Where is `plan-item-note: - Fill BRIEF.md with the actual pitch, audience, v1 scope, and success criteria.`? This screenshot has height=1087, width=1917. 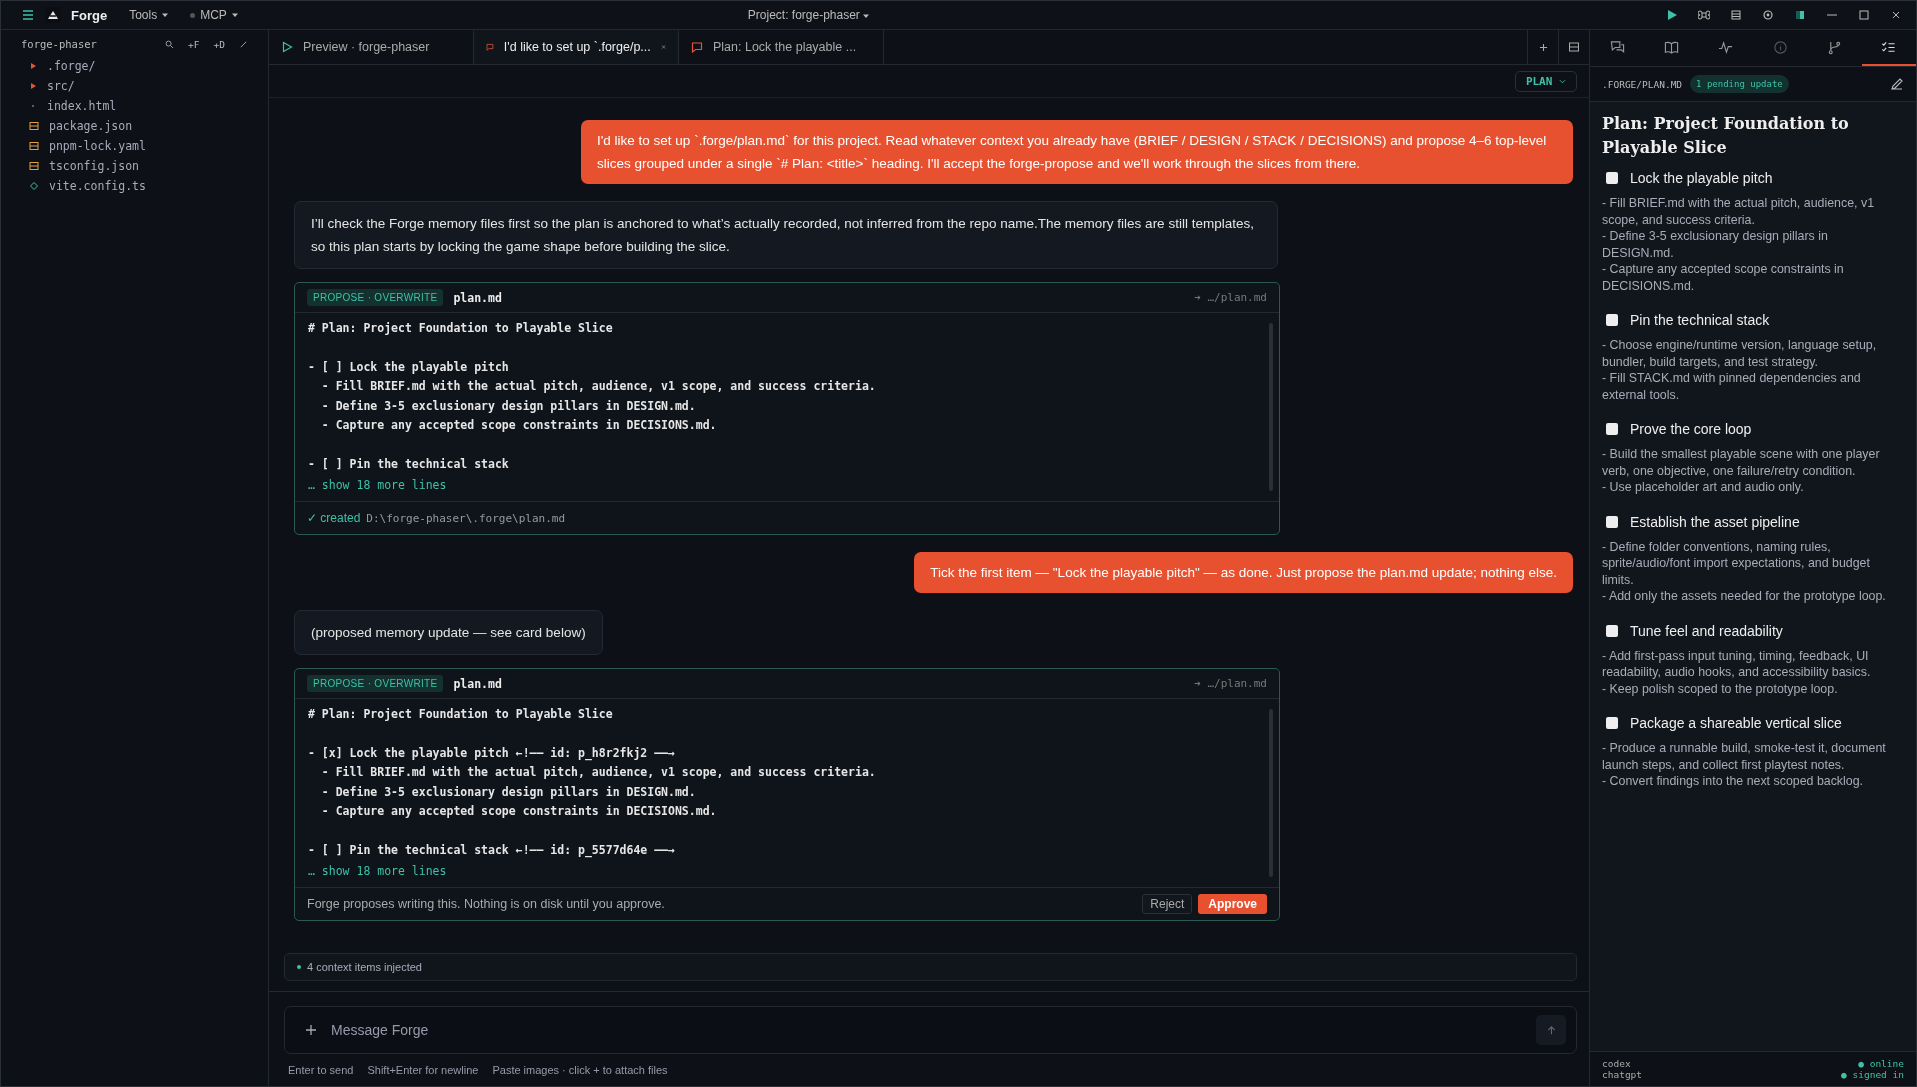
plan-item-note: - Fill BRIEF.md with the actual pitch, audience, v1 scope, and success criteria. is located at coordinates (1739, 211).